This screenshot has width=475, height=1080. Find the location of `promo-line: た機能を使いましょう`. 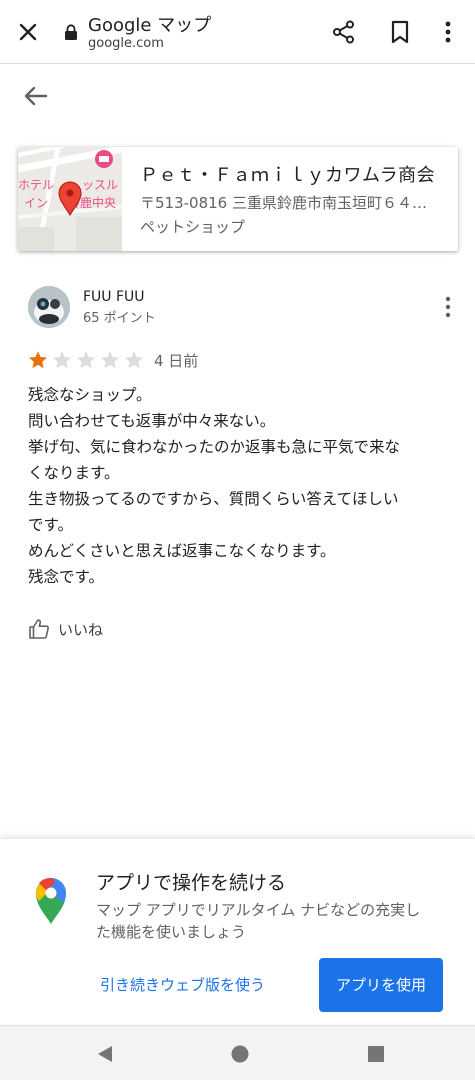

promo-line: た機能を使いましょう is located at coordinates (171, 932).